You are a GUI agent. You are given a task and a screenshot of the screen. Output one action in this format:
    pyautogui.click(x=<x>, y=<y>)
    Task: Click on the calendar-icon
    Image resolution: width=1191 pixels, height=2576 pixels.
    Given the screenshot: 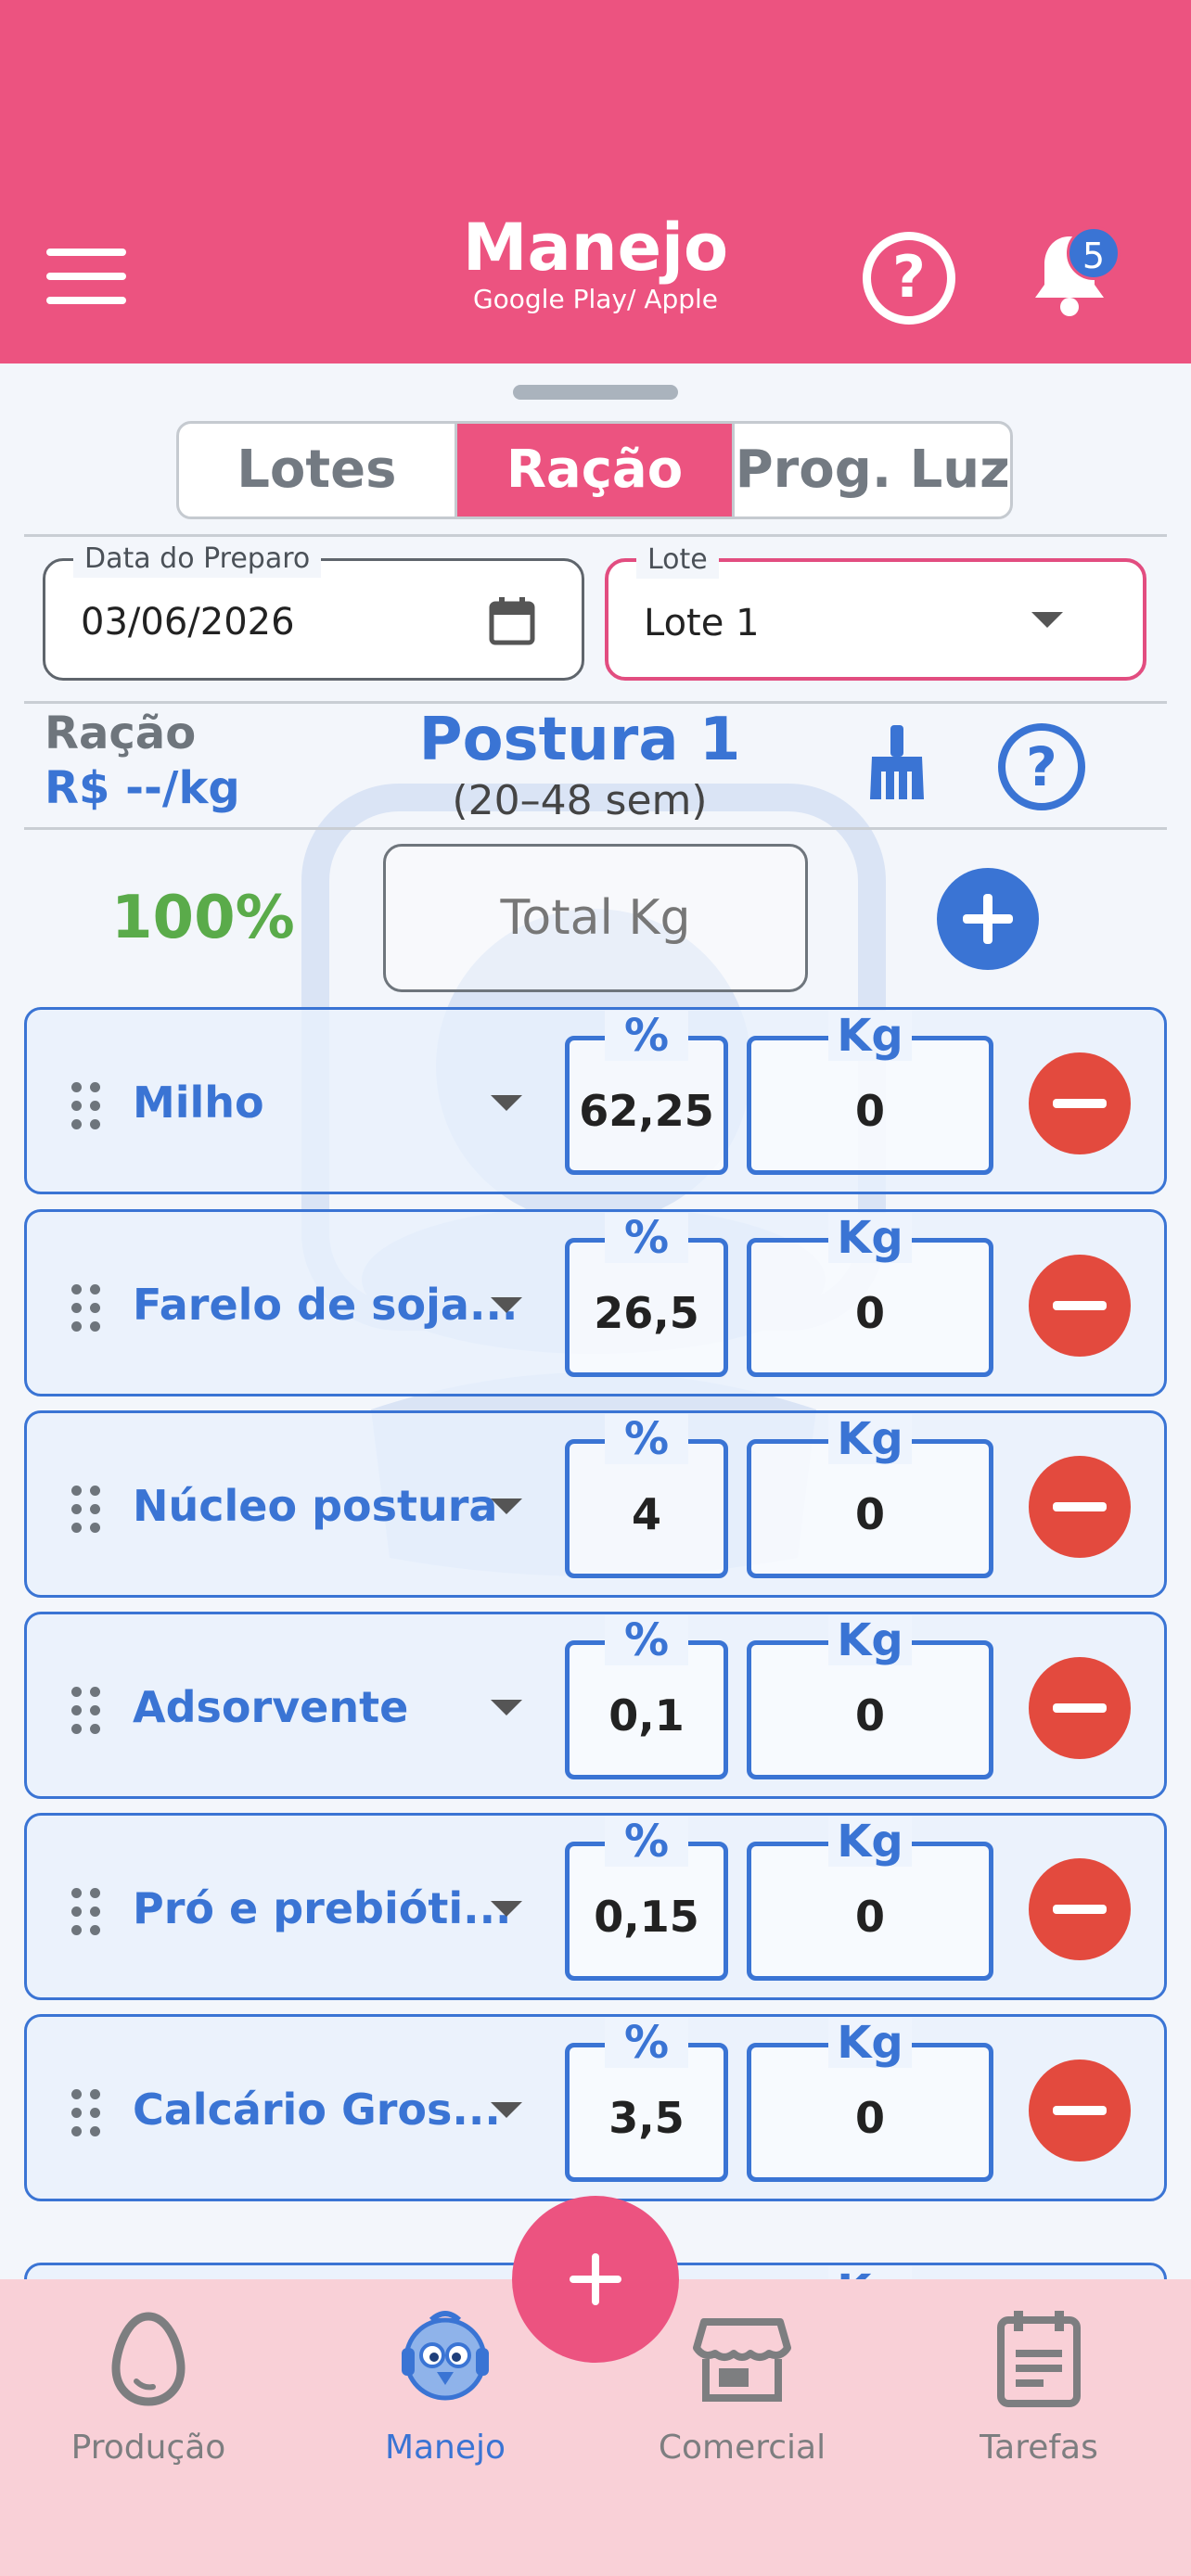 What is the action you would take?
    pyautogui.click(x=512, y=621)
    